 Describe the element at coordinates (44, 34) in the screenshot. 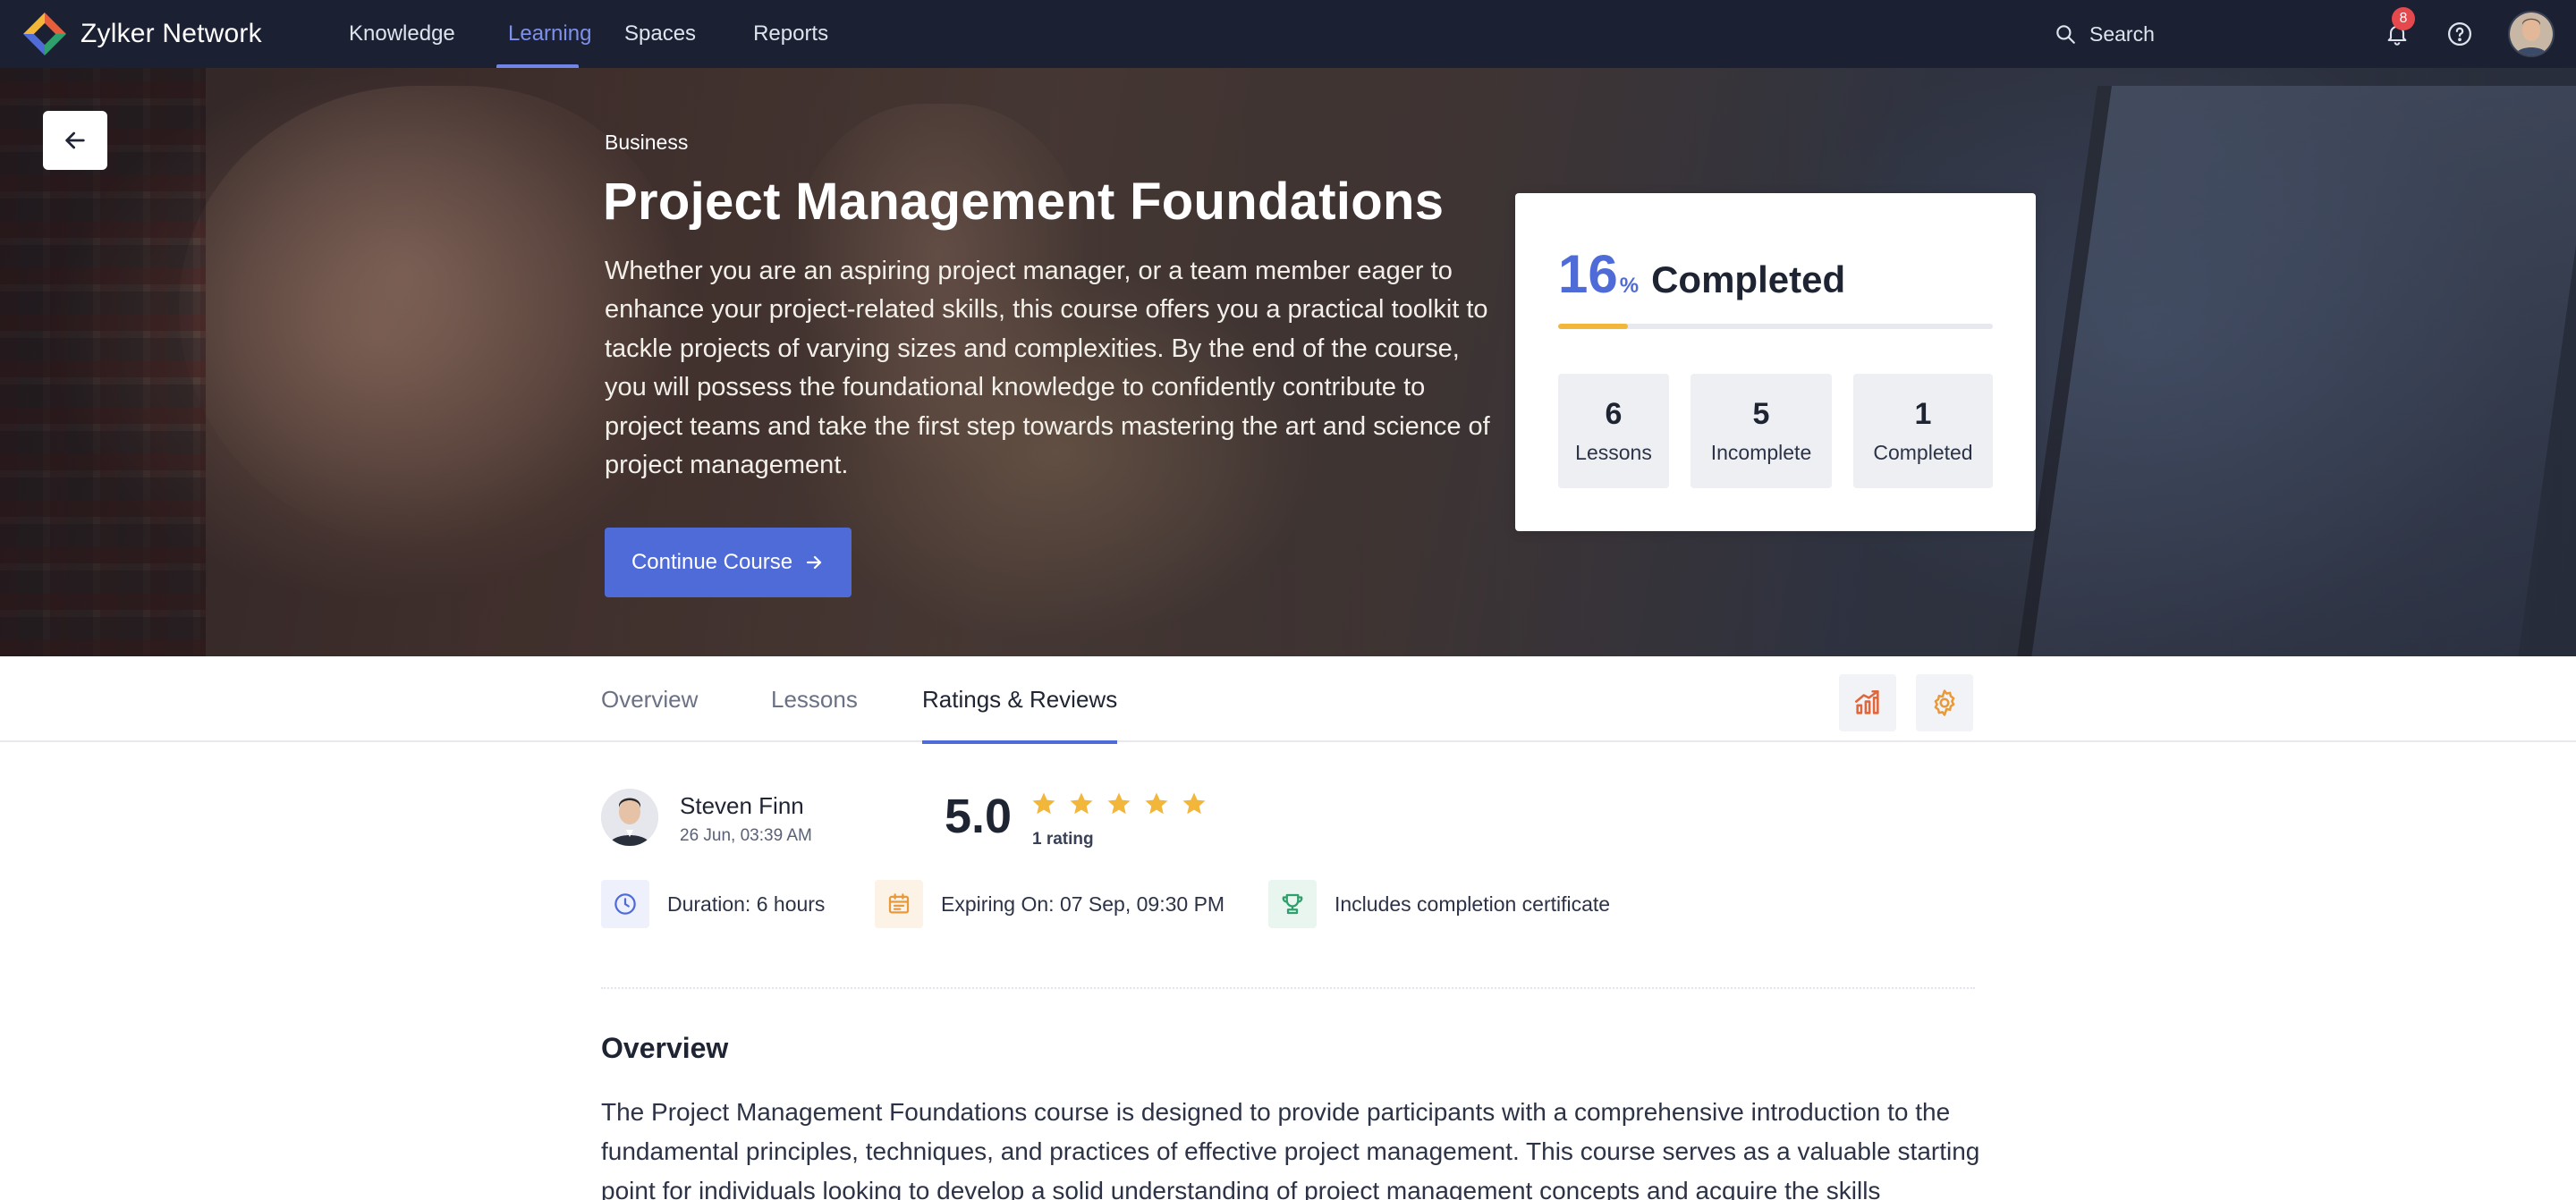

I see `logo-icon` at that location.